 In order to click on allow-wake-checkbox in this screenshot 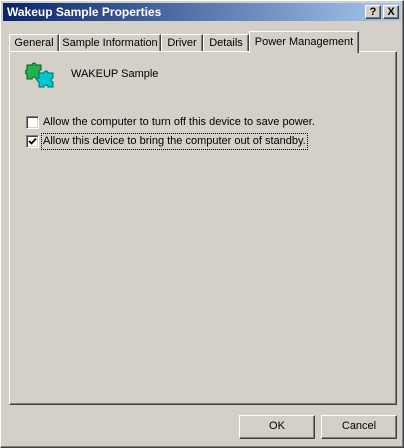, I will do `click(32, 141)`.